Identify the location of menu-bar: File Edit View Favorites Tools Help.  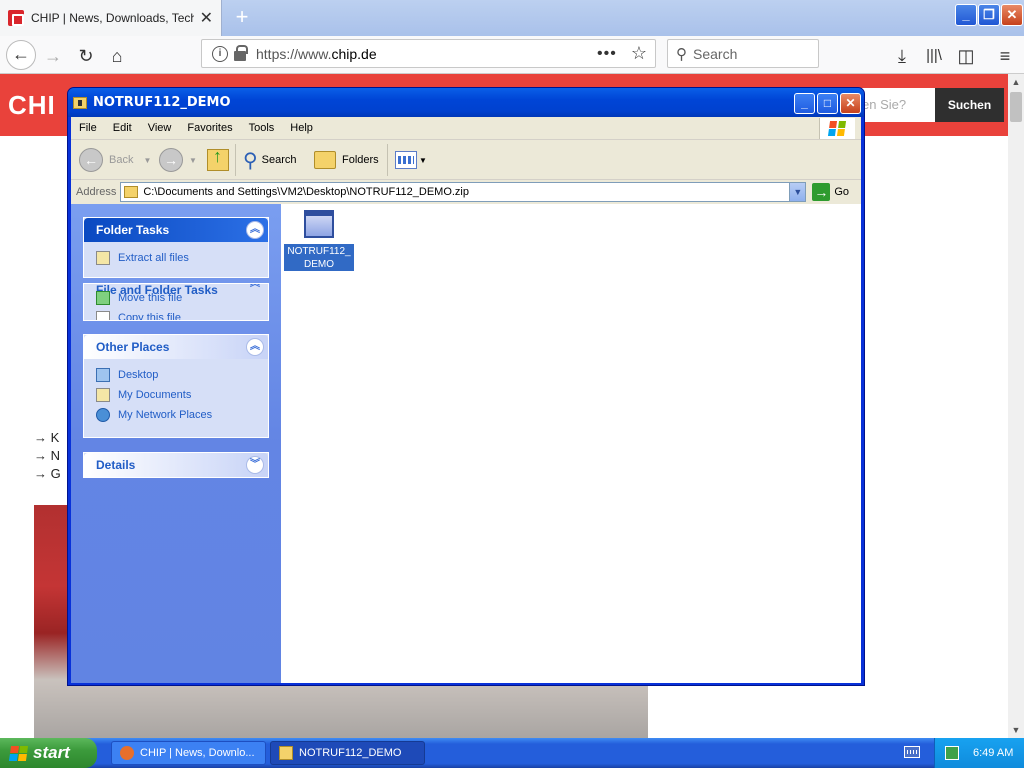
(466, 128).